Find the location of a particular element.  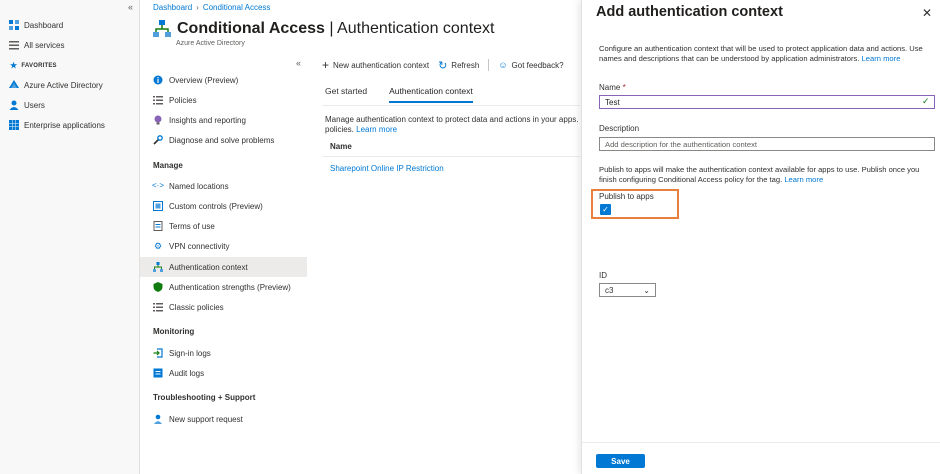

table-row-link: Sharepoint Online IP Restriction is located at coordinates (387, 168).